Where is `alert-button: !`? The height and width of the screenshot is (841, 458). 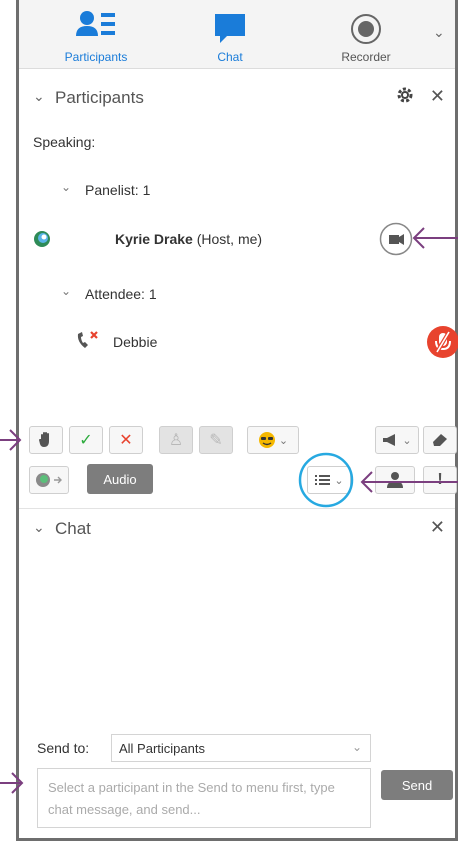
alert-button: ! is located at coordinates (440, 480).